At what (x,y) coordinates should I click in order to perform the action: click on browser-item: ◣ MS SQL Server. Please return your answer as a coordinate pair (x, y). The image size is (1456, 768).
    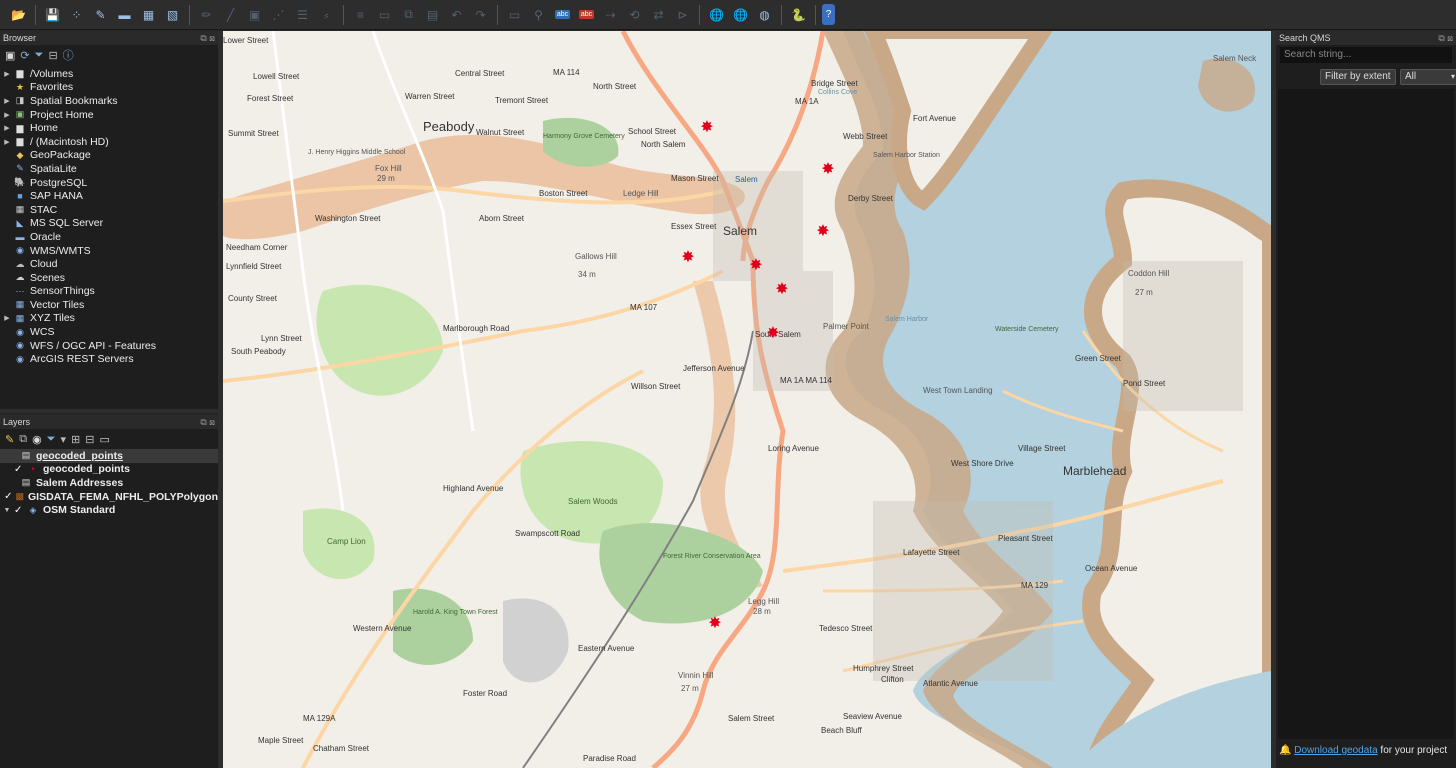
    Looking at the image, I should click on (109, 224).